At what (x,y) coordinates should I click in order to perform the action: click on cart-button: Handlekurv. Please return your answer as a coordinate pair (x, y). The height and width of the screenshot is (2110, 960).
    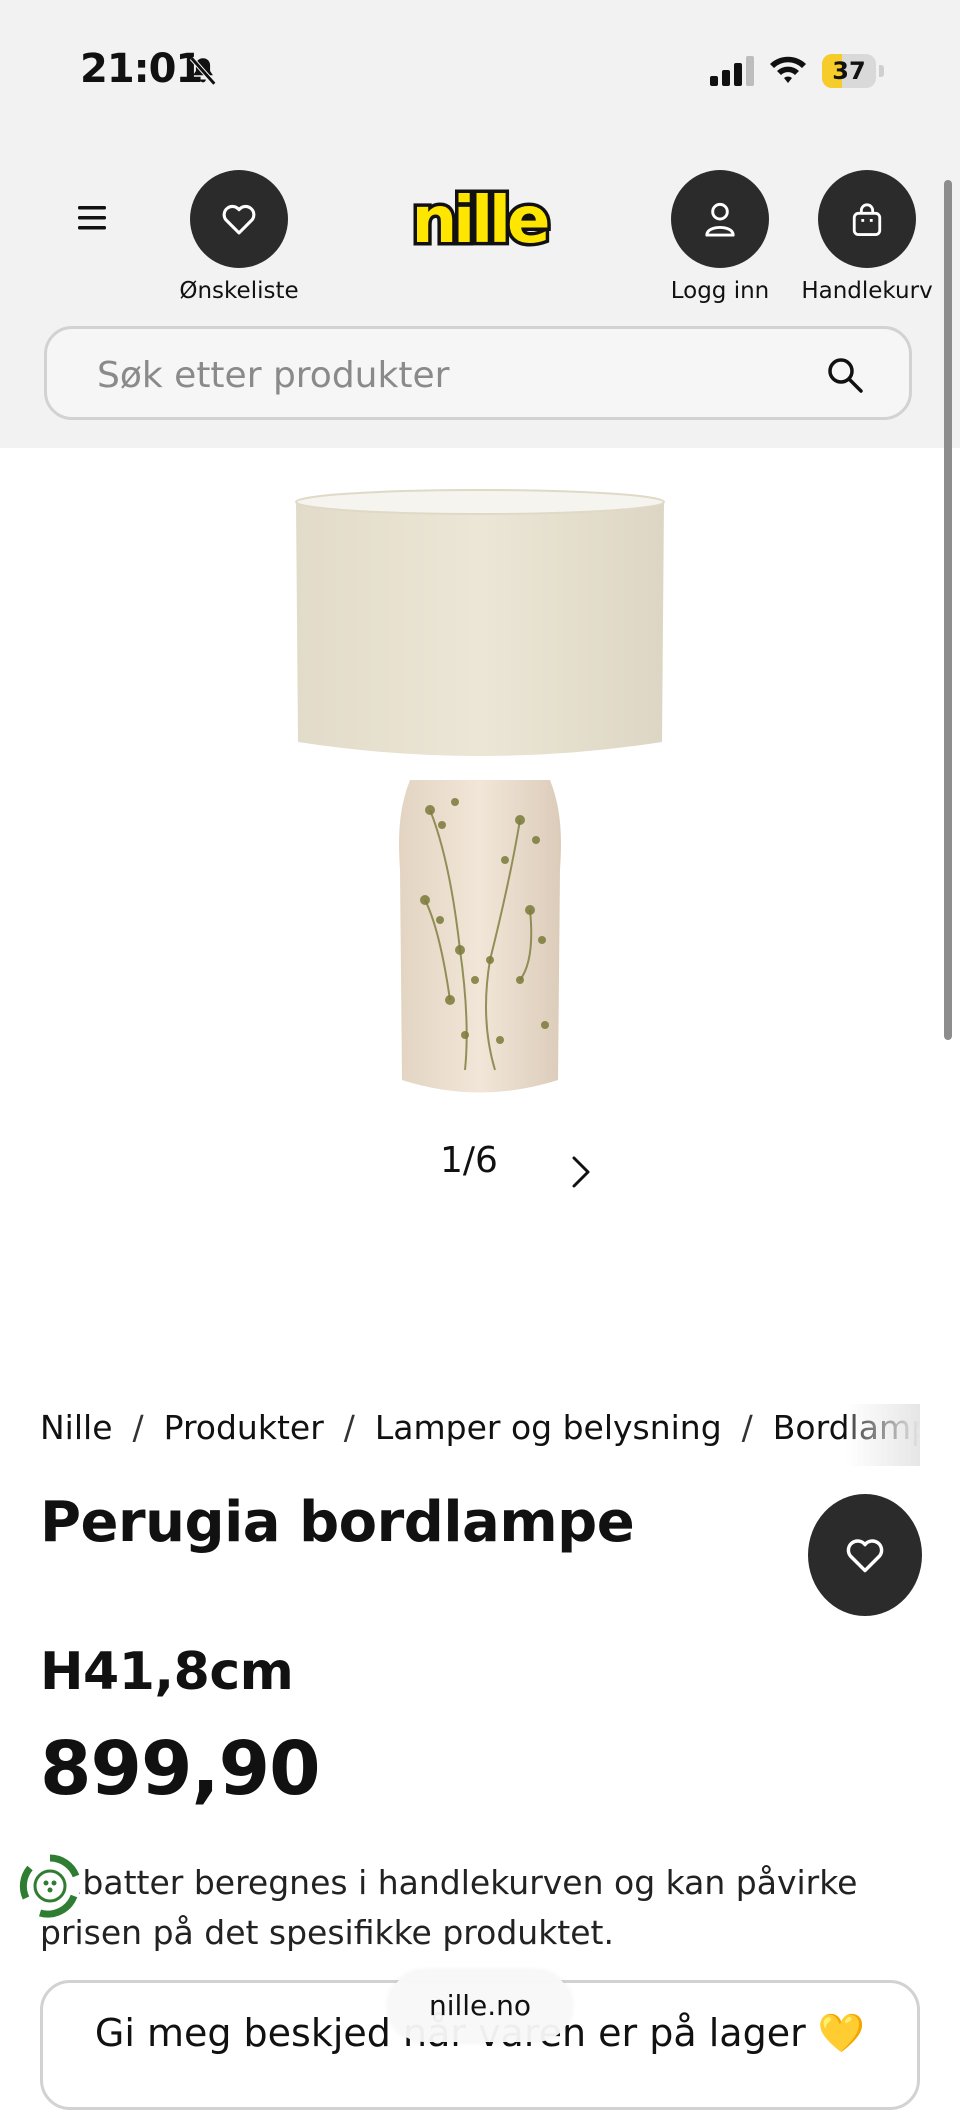
    Looking at the image, I should click on (867, 237).